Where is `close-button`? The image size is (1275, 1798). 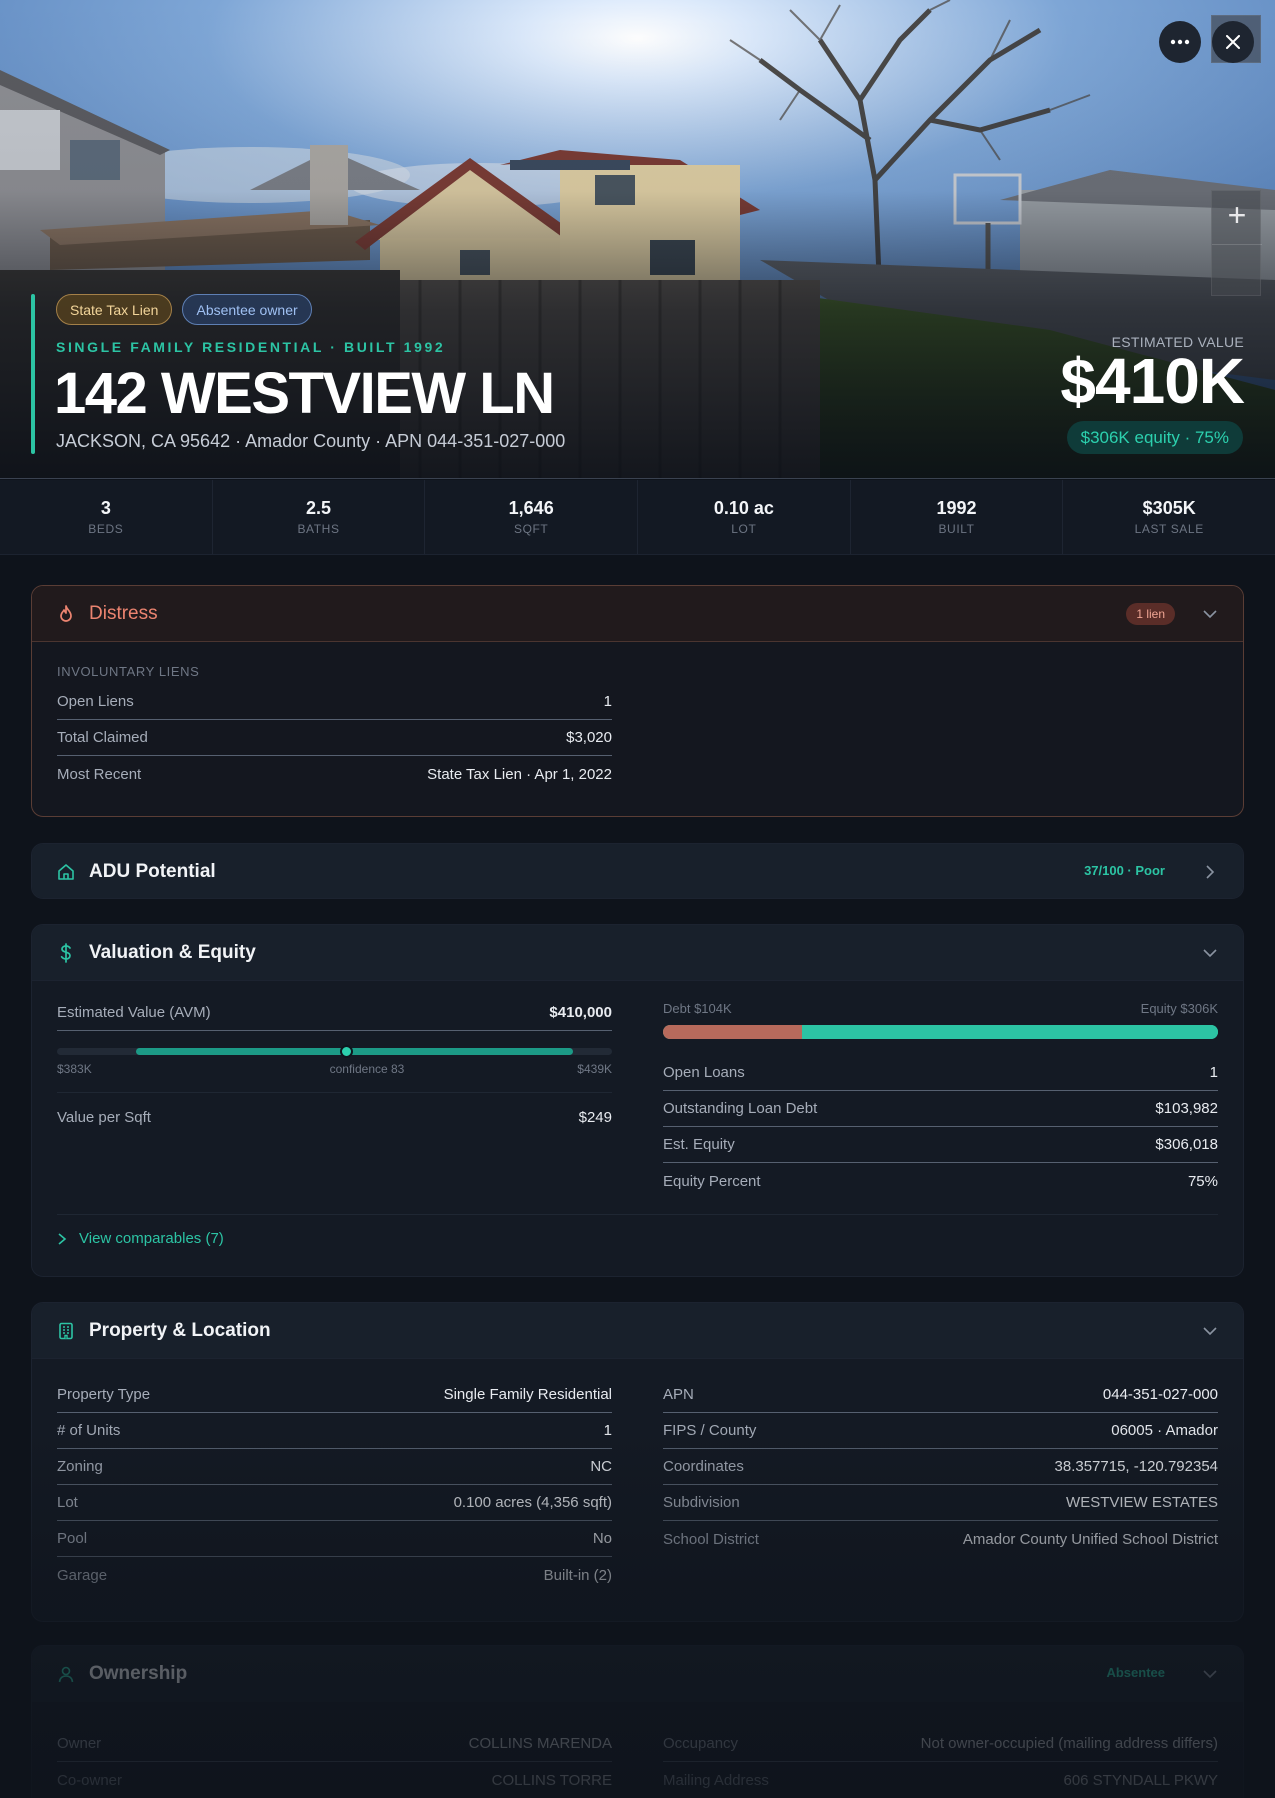
close-button is located at coordinates (1233, 42).